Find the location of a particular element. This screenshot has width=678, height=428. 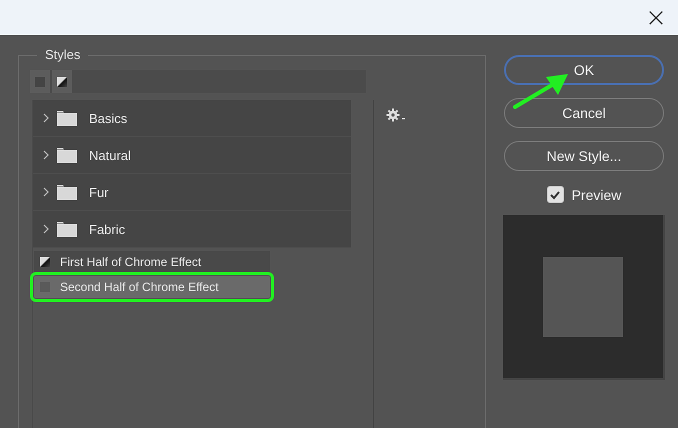

folder-row: Natural is located at coordinates (192, 155).